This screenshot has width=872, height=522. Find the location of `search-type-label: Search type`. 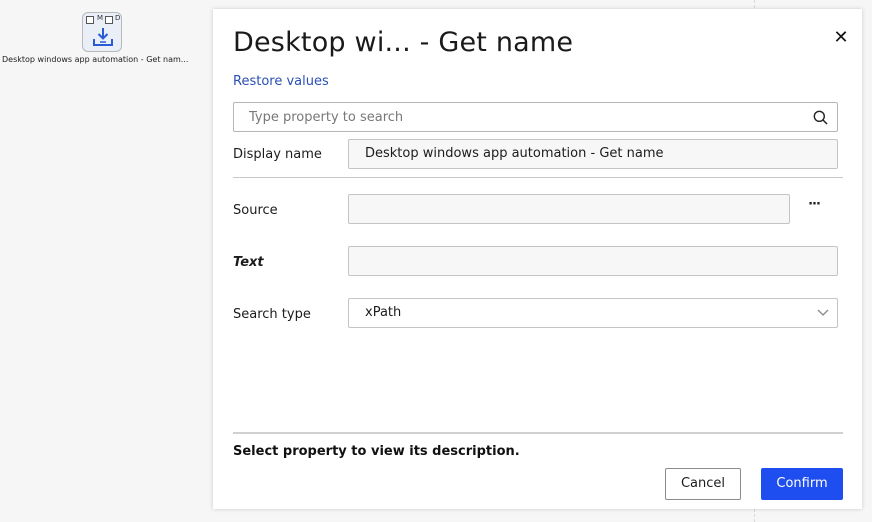

search-type-label: Search type is located at coordinates (272, 314).